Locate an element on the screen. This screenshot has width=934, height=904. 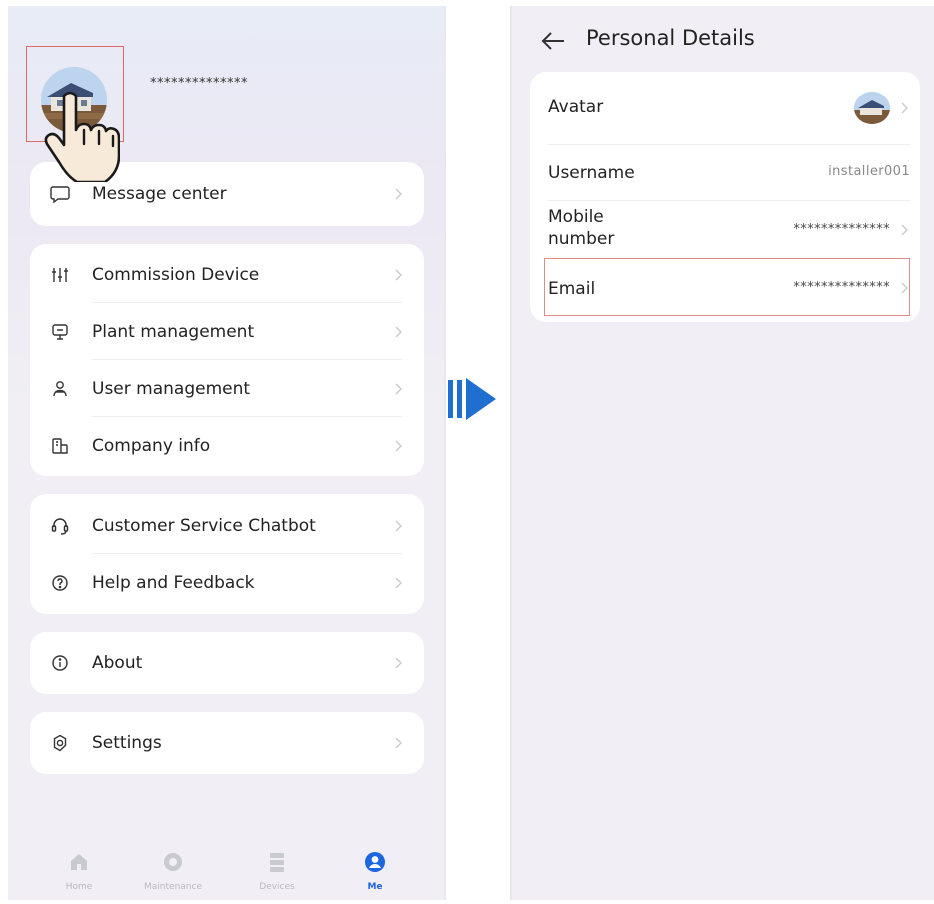
tab-devices: Devices is located at coordinates (277, 871).